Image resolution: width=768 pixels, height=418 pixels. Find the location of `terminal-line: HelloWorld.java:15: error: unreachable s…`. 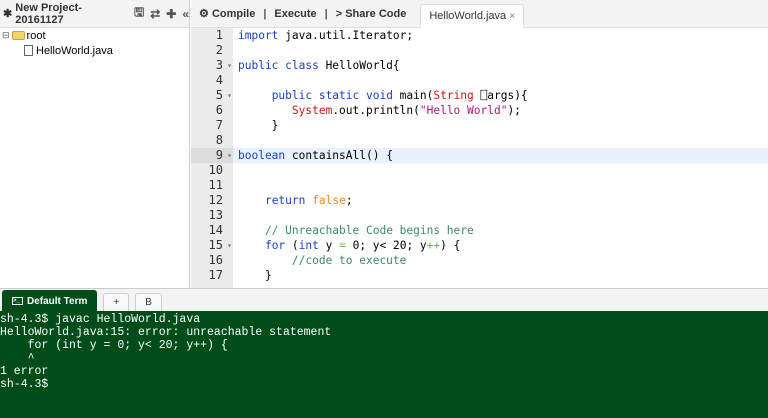

terminal-line: HelloWorld.java:15: error: unreachable s… is located at coordinates (166, 332).